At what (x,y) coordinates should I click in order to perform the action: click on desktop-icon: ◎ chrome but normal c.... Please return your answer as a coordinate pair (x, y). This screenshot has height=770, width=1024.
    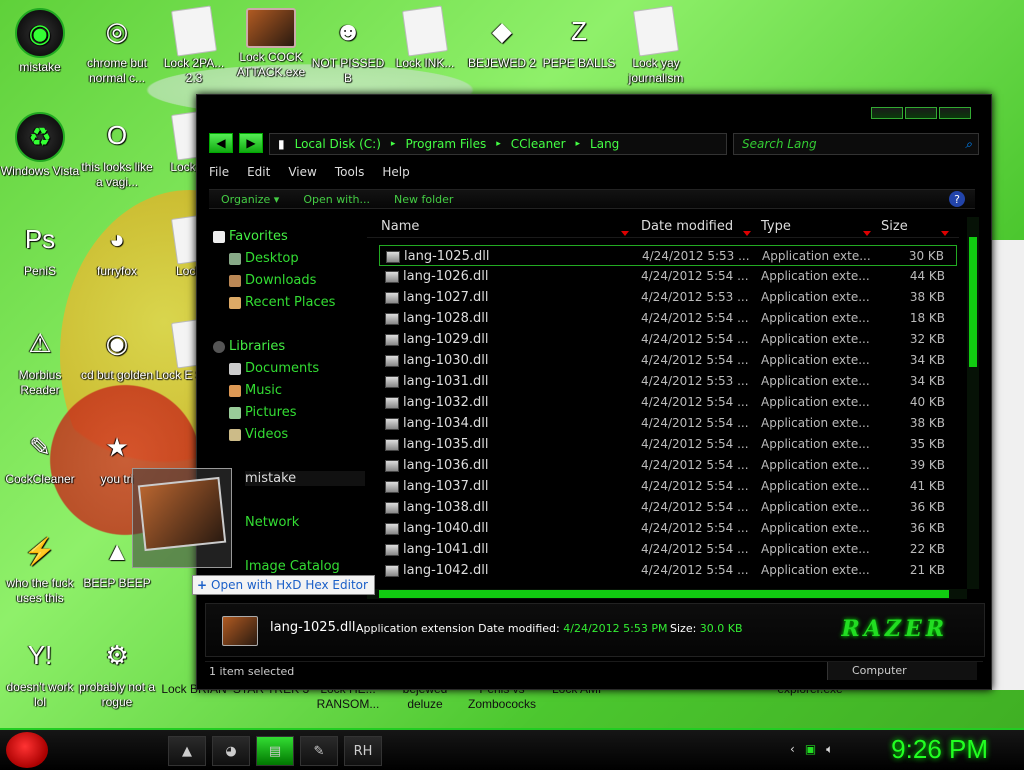
    Looking at the image, I should click on (117, 45).